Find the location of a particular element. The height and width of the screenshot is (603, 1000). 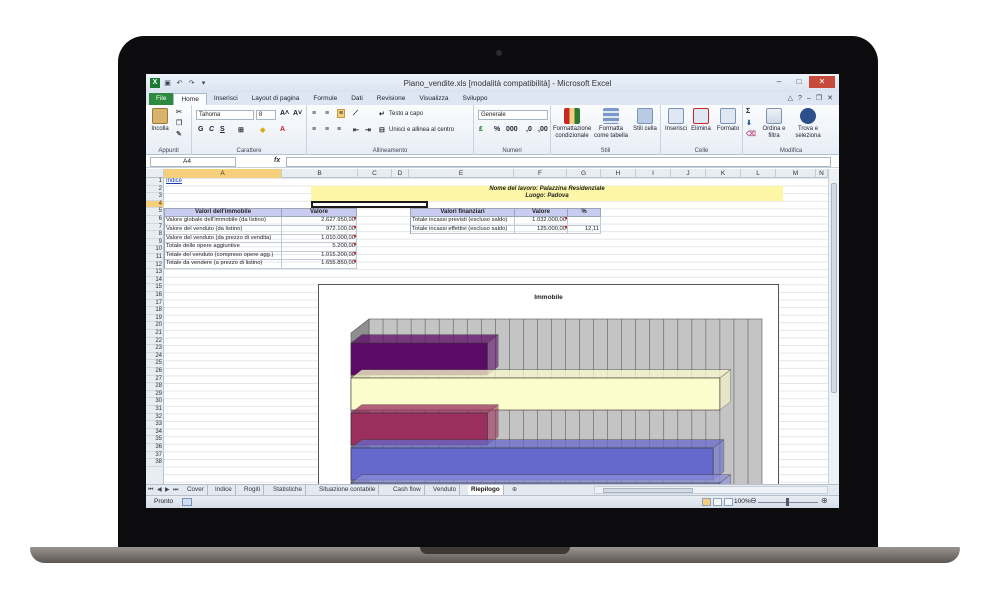

thousands-icon: 000 is located at coordinates (512, 129).